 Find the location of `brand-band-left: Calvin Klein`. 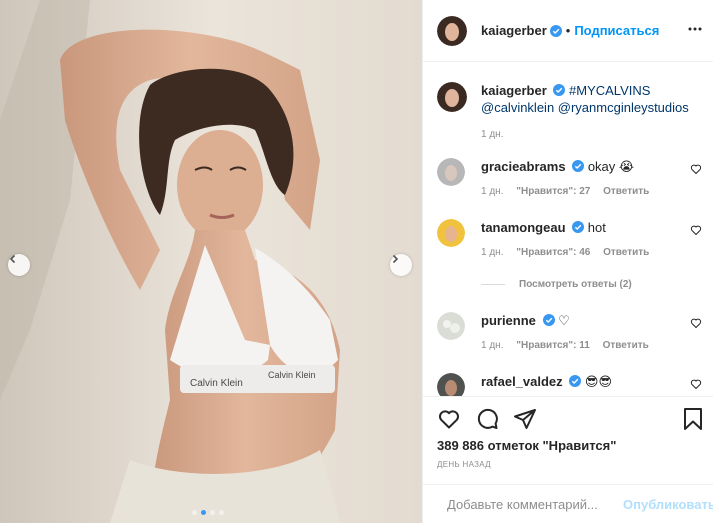

brand-band-left: Calvin Klein is located at coordinates (216, 383).